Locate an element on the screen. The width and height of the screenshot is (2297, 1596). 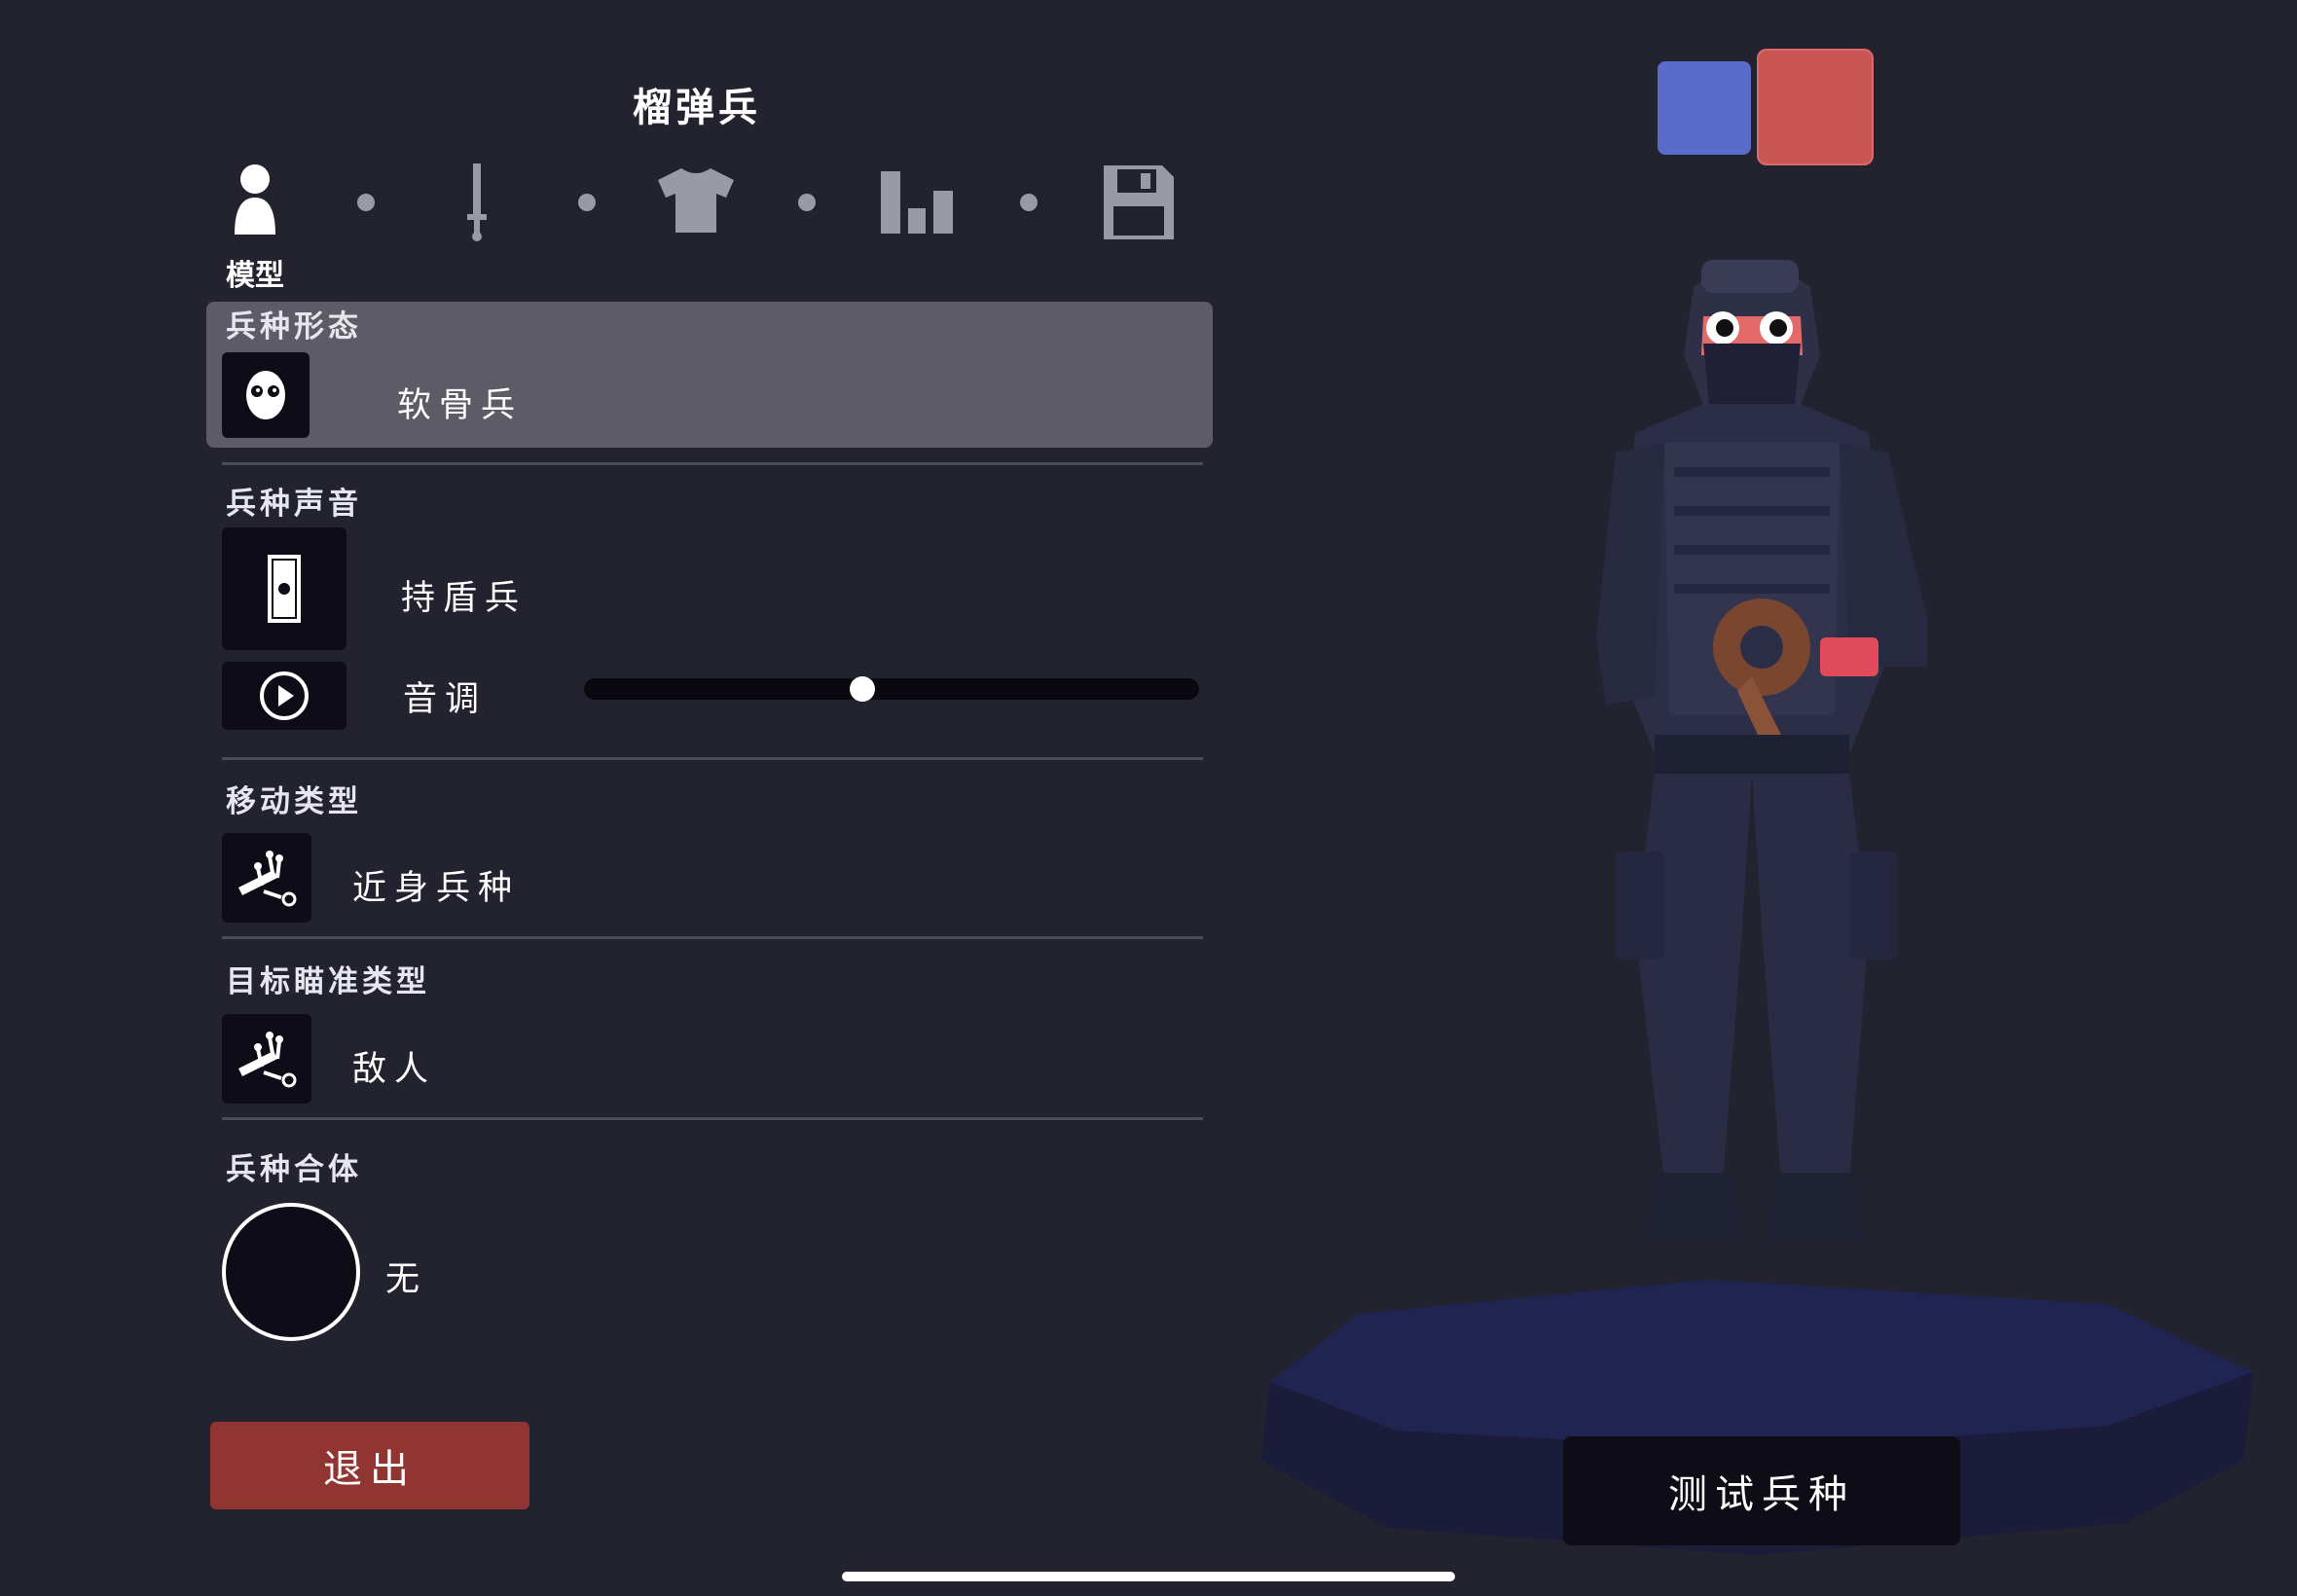
movement-icon-button is located at coordinates (266, 878).